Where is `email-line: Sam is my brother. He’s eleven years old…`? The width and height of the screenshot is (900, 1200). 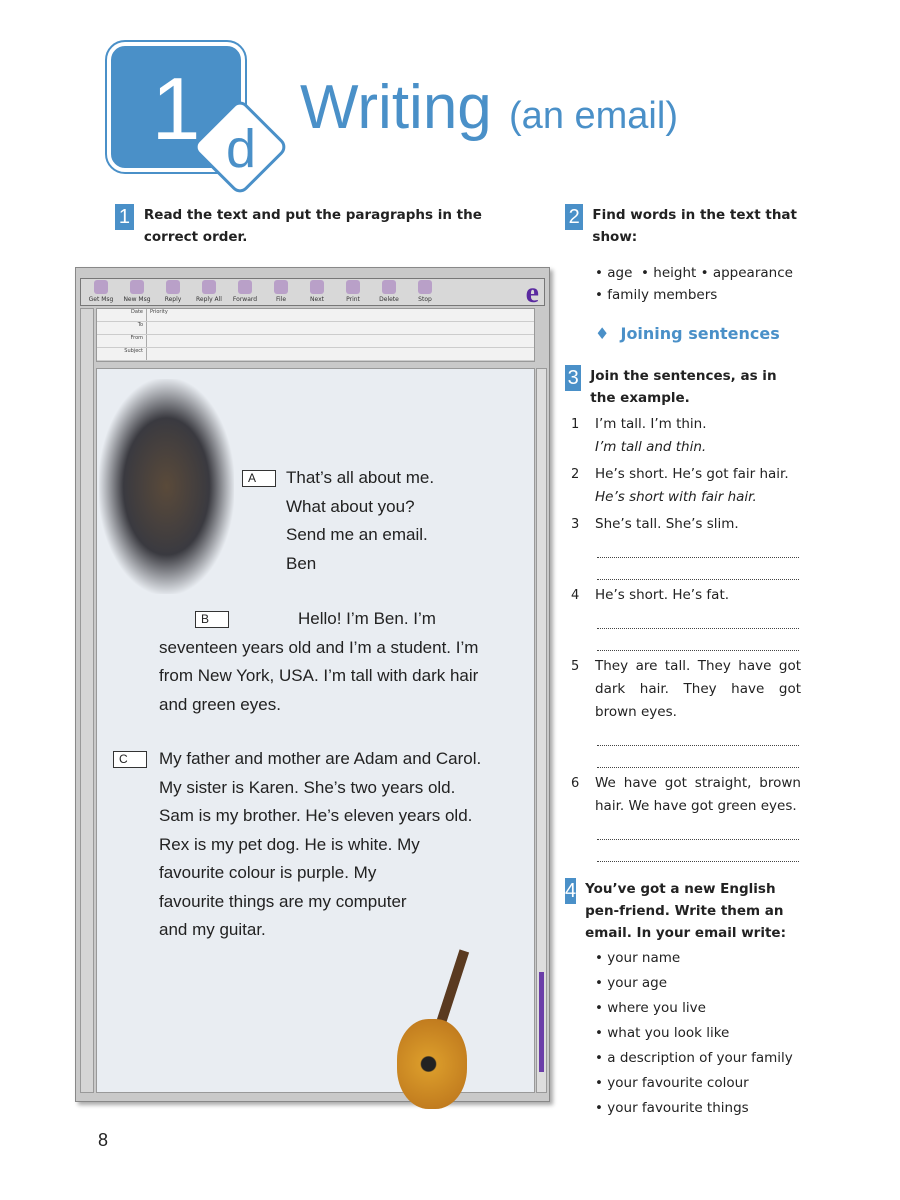
email-line: Sam is my brother. He’s eleven years old… is located at coordinates (316, 815).